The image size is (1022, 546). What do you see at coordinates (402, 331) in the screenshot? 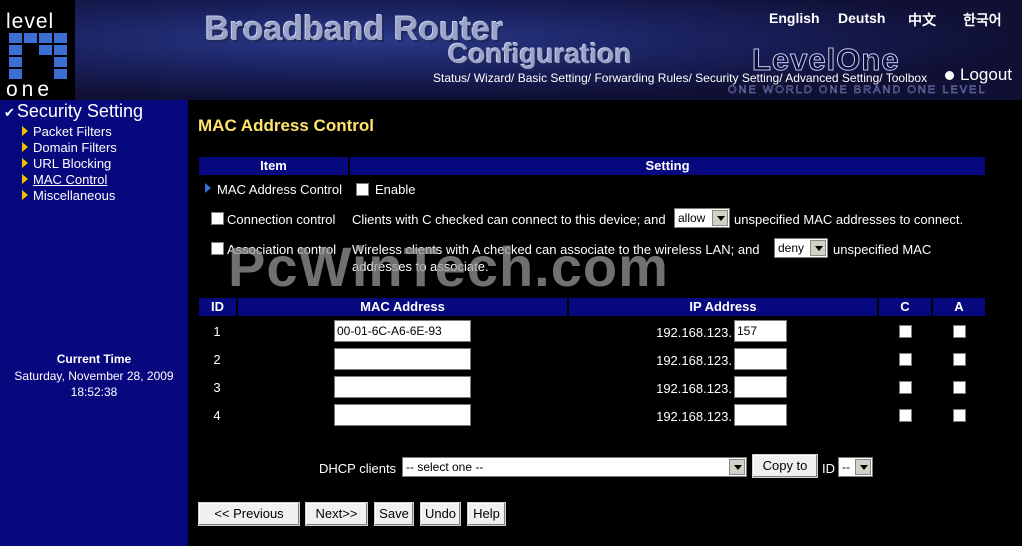
I see `mac-address-input: 00-01-6C-A6-6E-93` at bounding box center [402, 331].